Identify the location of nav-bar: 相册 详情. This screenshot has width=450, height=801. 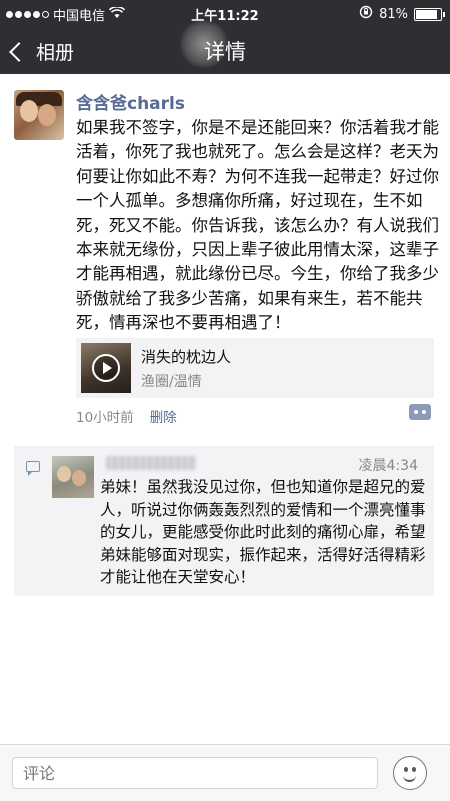
(225, 47).